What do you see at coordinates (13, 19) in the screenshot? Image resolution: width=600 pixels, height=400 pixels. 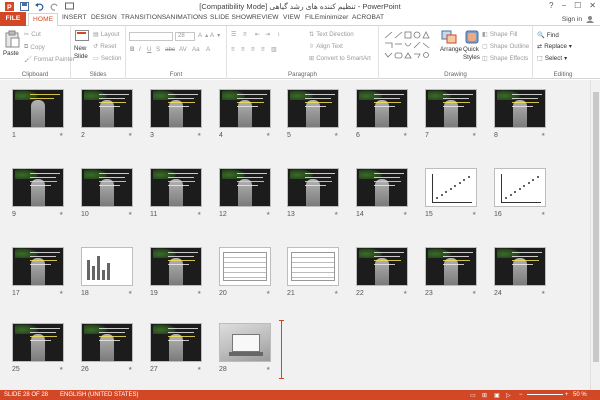 I see `tab-file: FILE` at bounding box center [13, 19].